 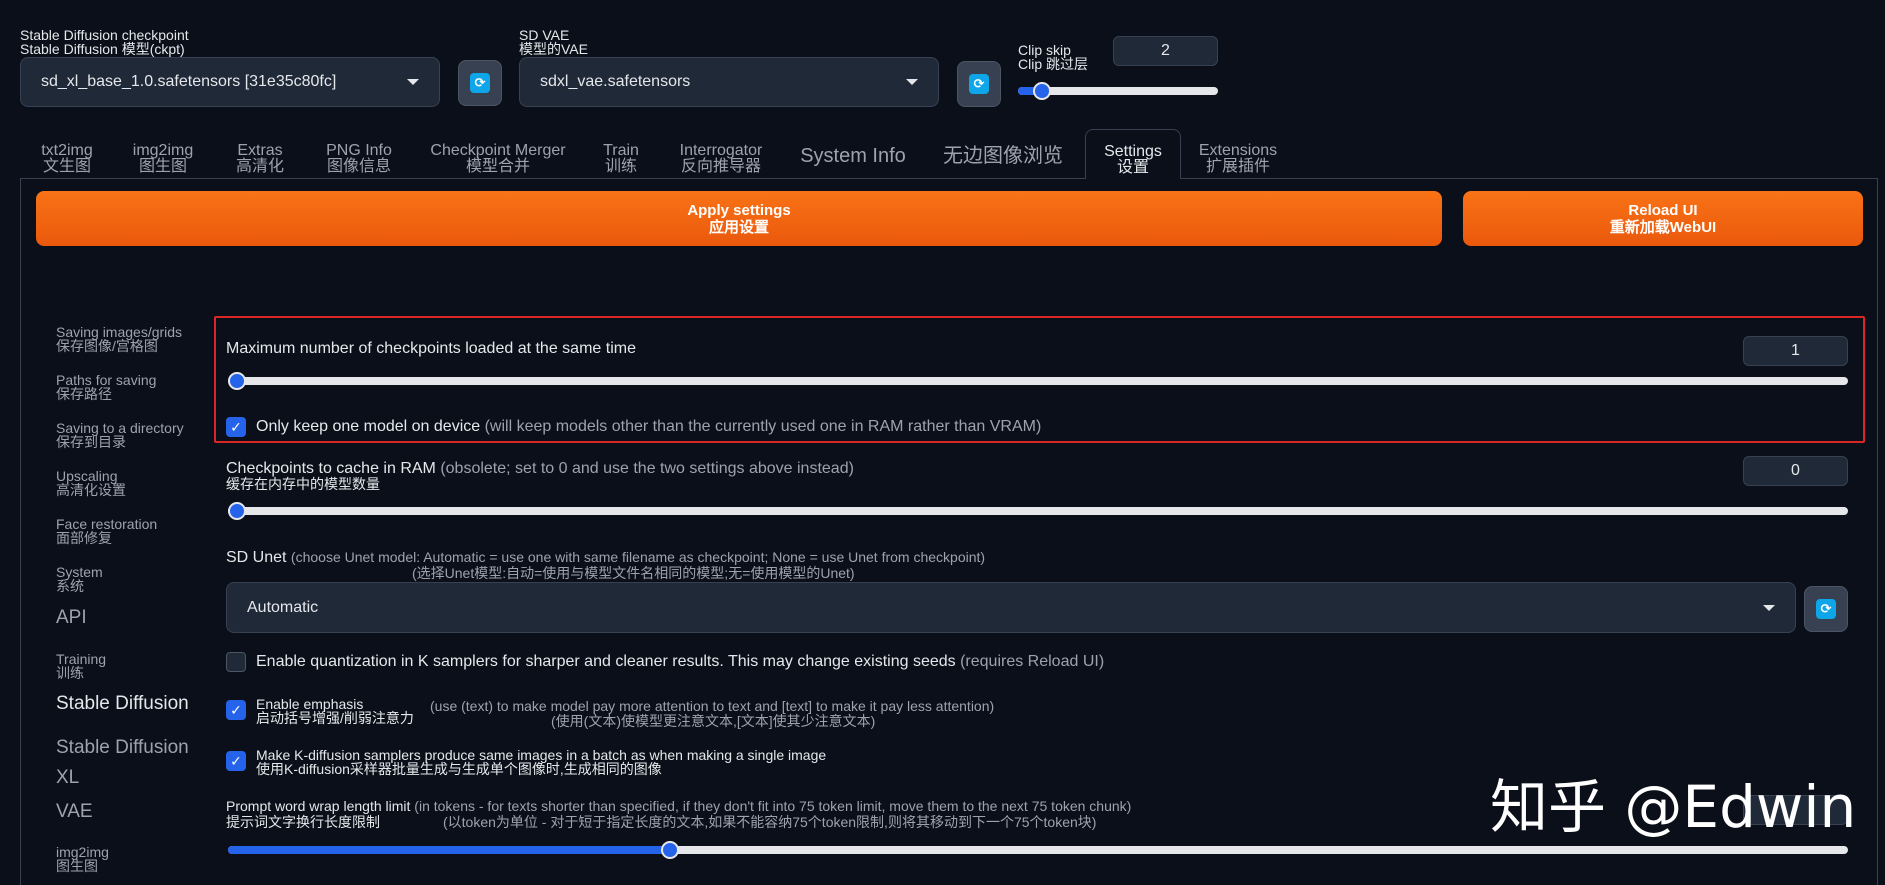 What do you see at coordinates (633, 573) in the screenshot?
I see `sd-unet-note-cn: (选择Unet模型:自动=使用与模型文件名相同的模型;无=使用模型的Unet)` at bounding box center [633, 573].